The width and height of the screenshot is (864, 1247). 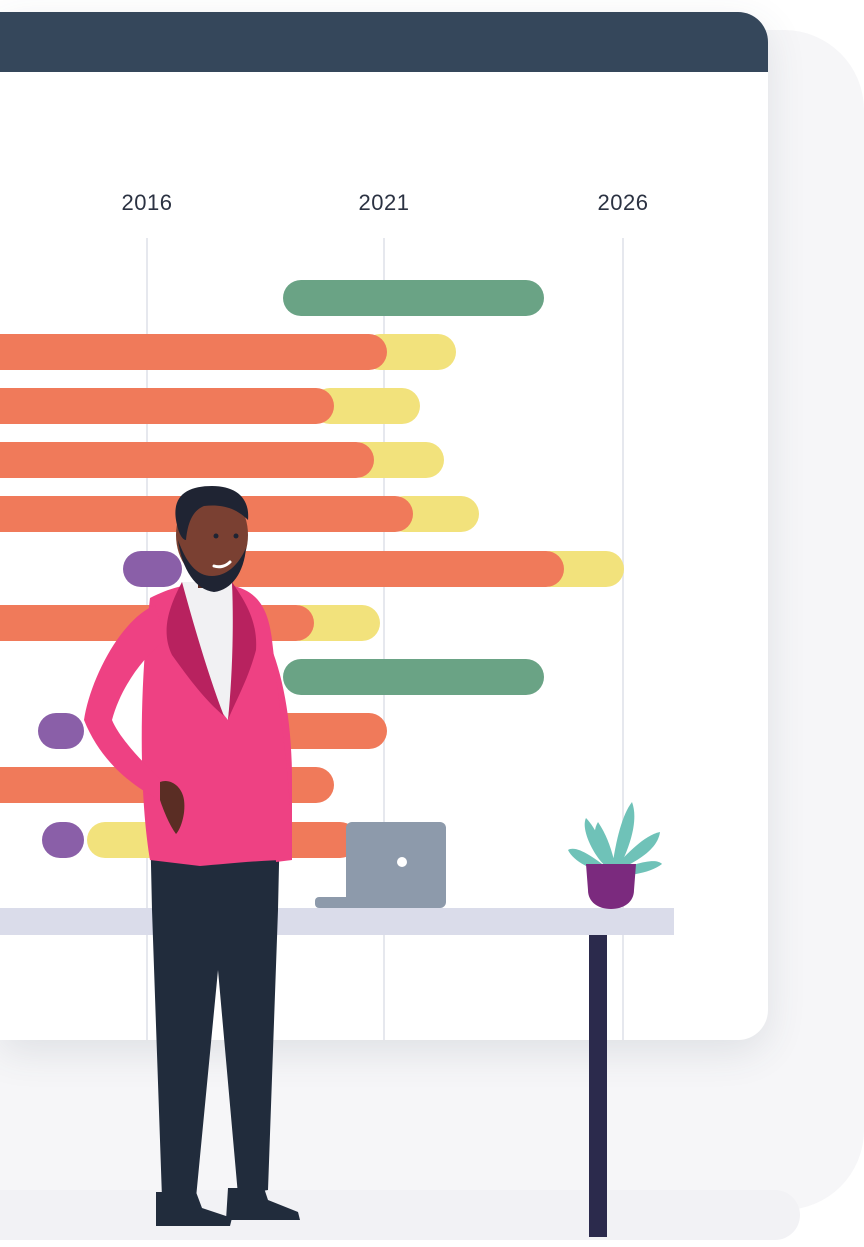 I want to click on desk-leg, so click(x=598, y=1086).